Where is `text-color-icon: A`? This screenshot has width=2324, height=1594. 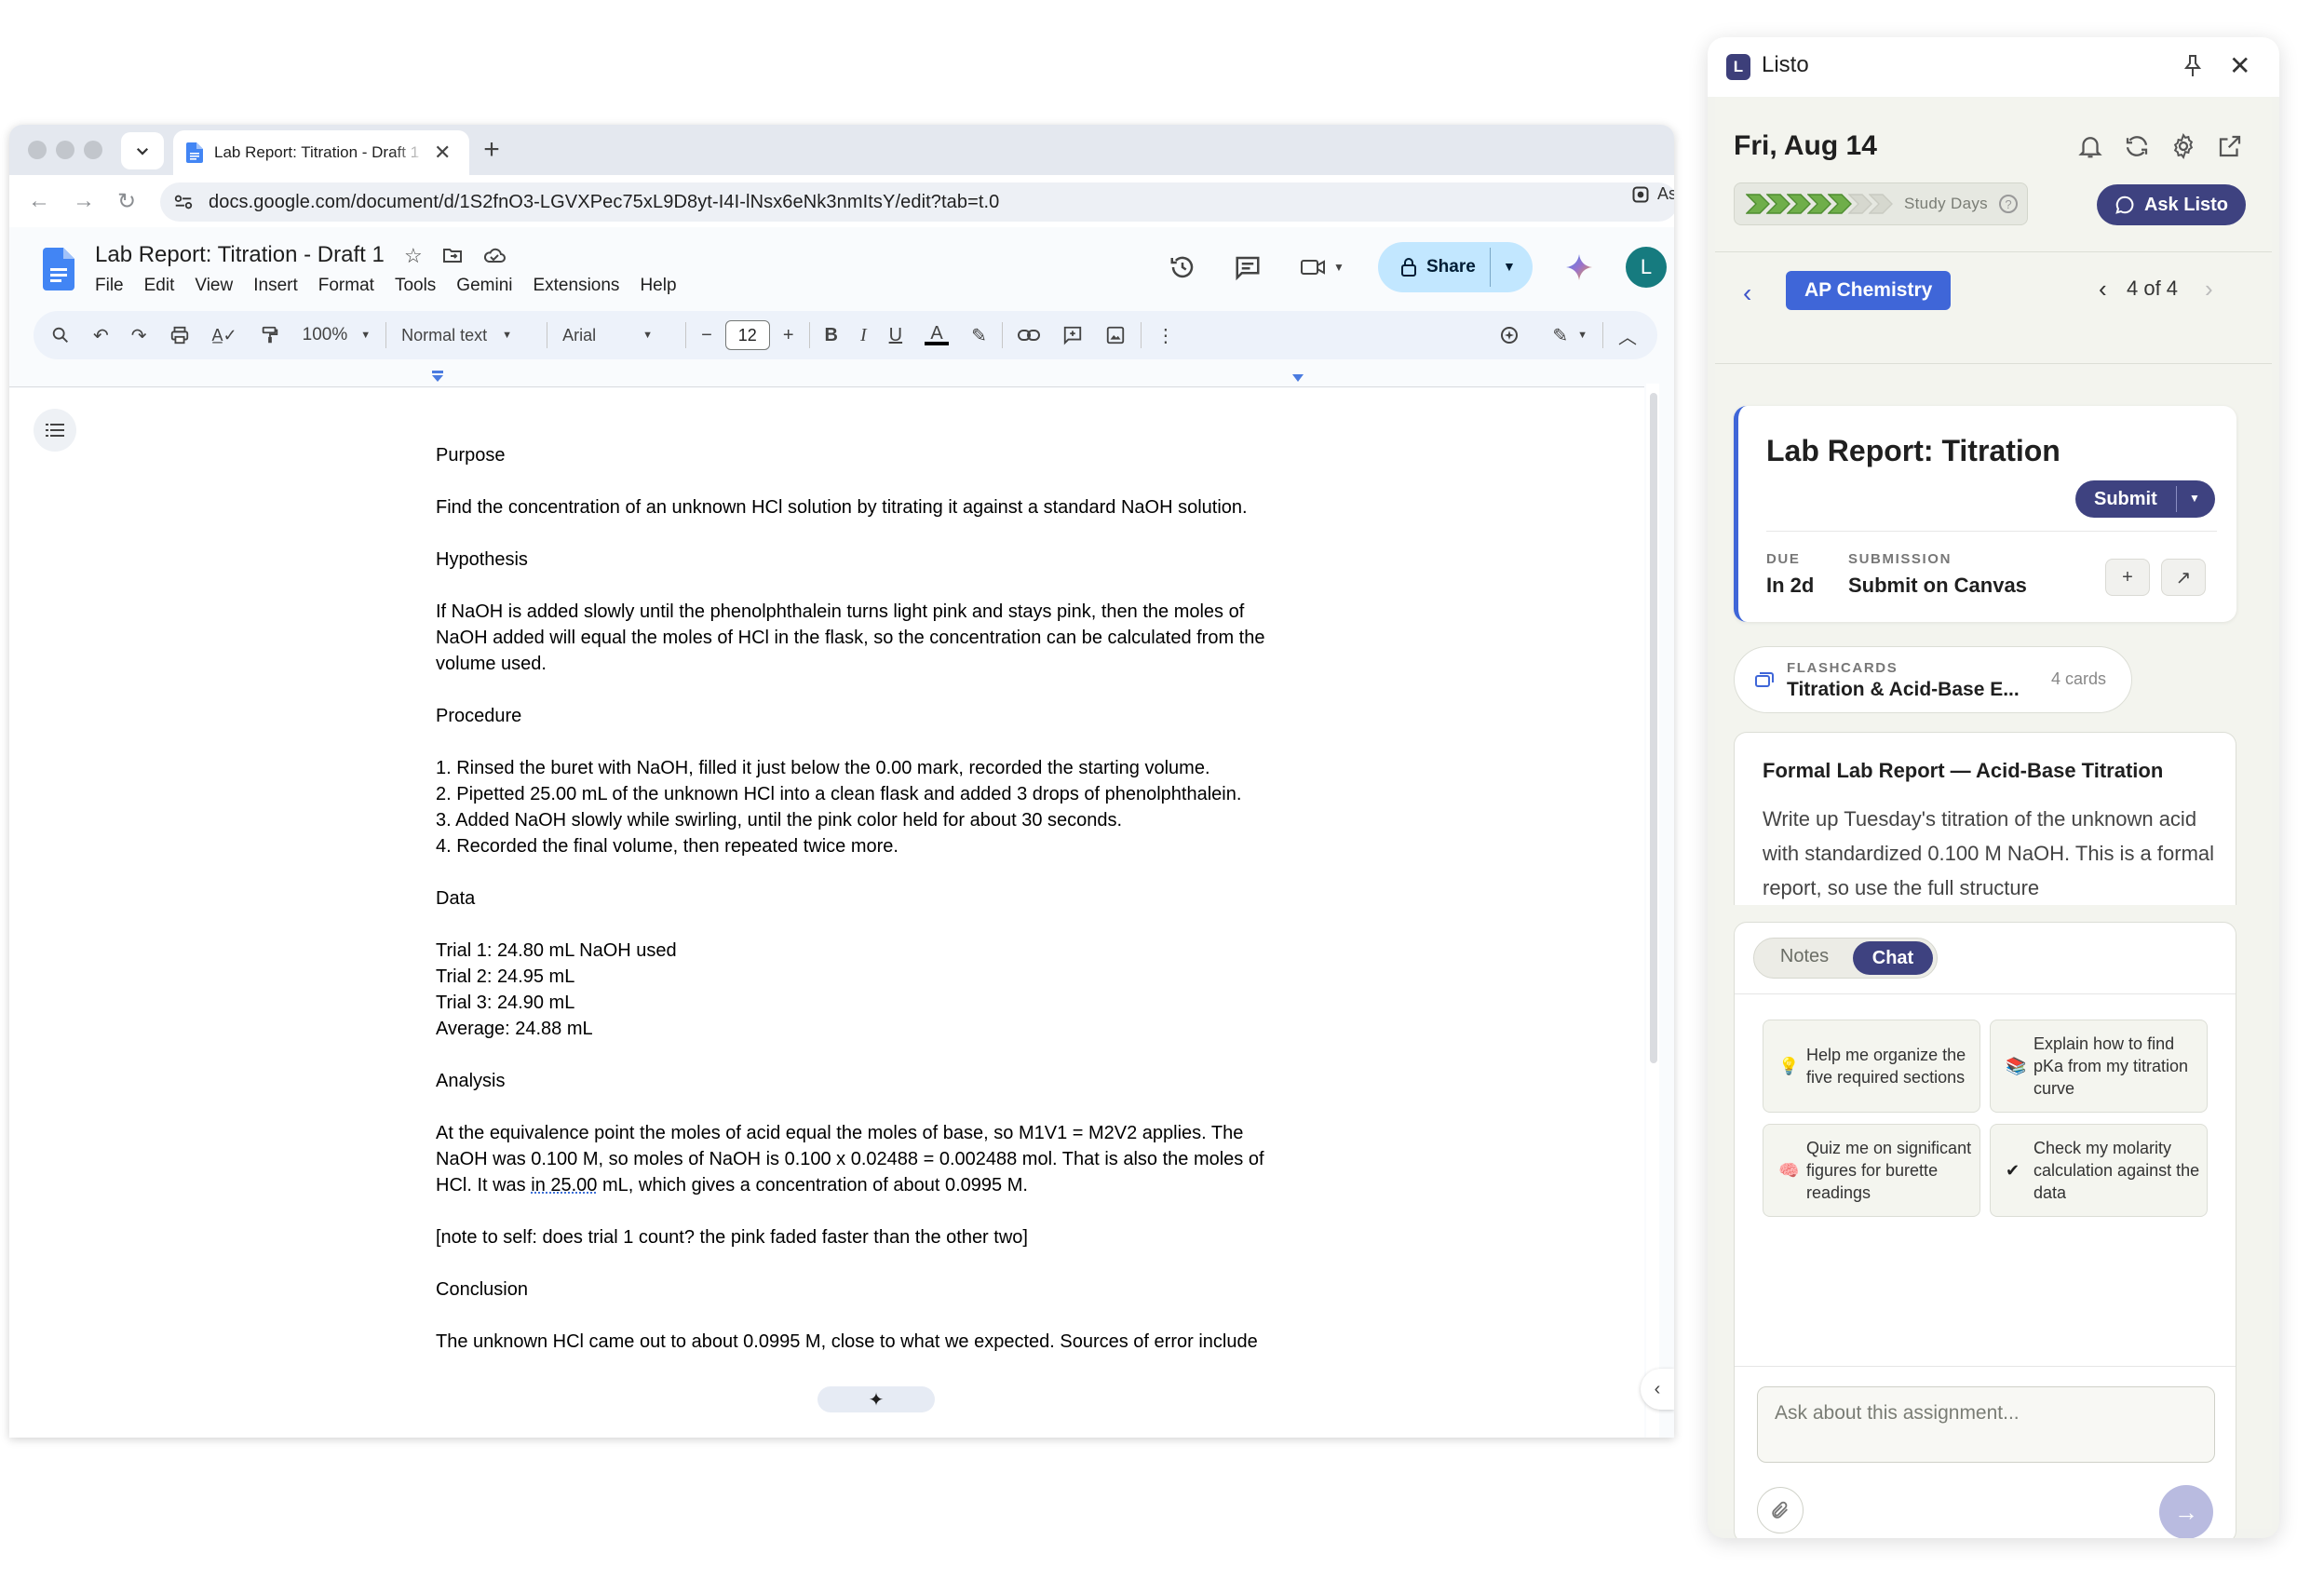 text-color-icon: A is located at coordinates (938, 335).